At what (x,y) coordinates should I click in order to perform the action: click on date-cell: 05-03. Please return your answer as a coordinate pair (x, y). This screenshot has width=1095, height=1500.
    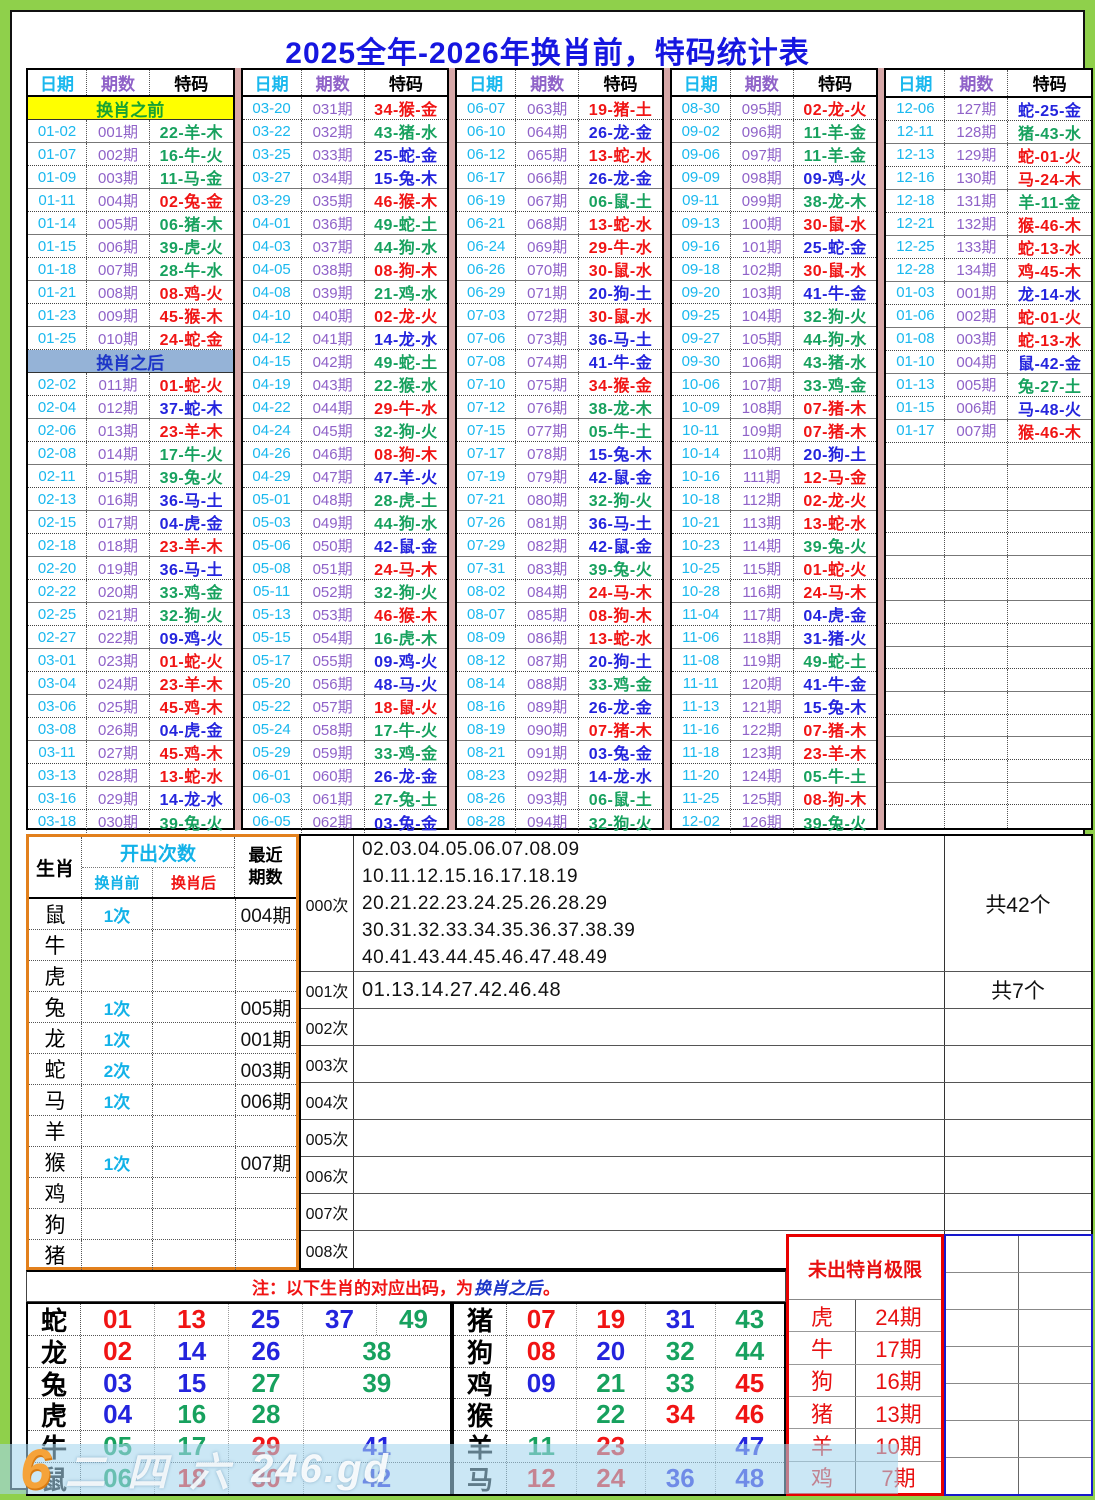
    Looking at the image, I should click on (272, 522).